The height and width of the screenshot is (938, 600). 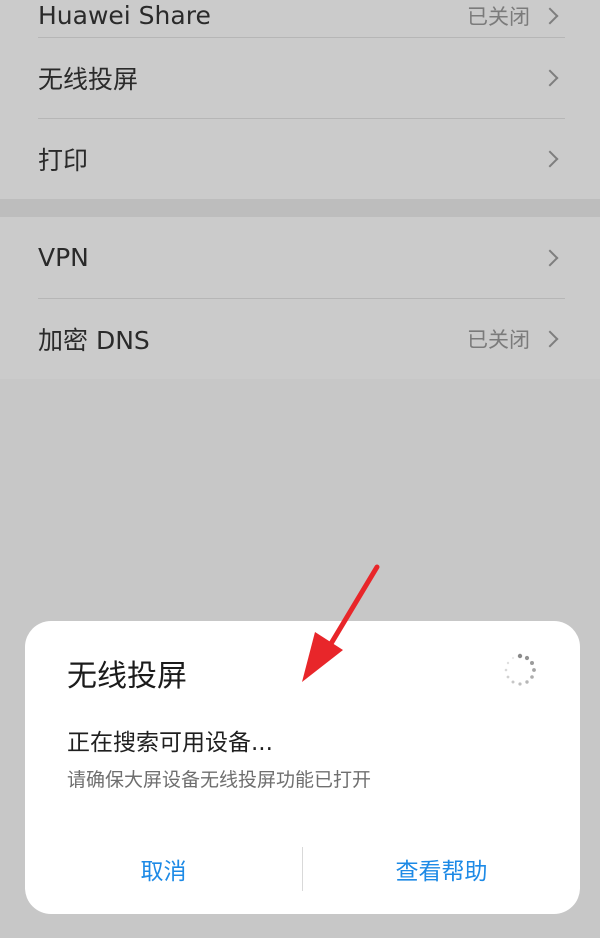 What do you see at coordinates (219, 780) in the screenshot?
I see `dialog-hint-text: 请确保大屏设备无线投屏功能已打开` at bounding box center [219, 780].